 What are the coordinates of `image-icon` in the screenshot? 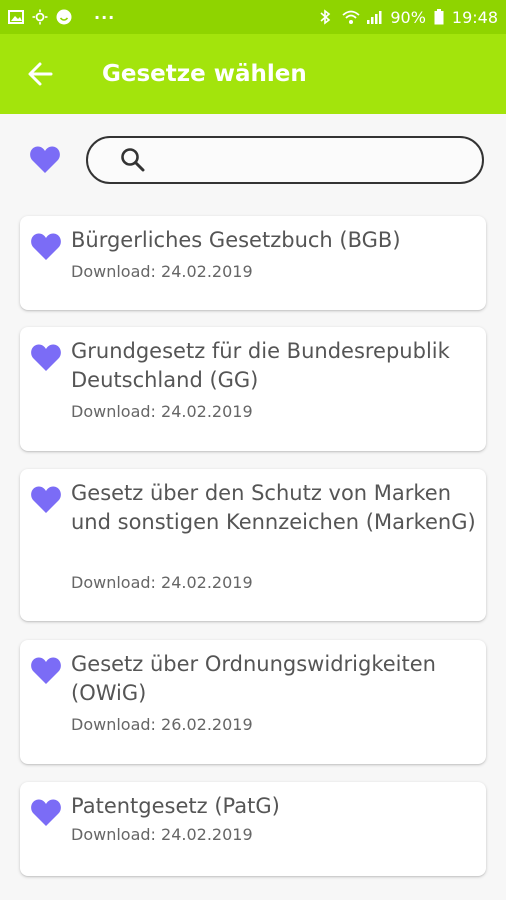 It's located at (16, 17).